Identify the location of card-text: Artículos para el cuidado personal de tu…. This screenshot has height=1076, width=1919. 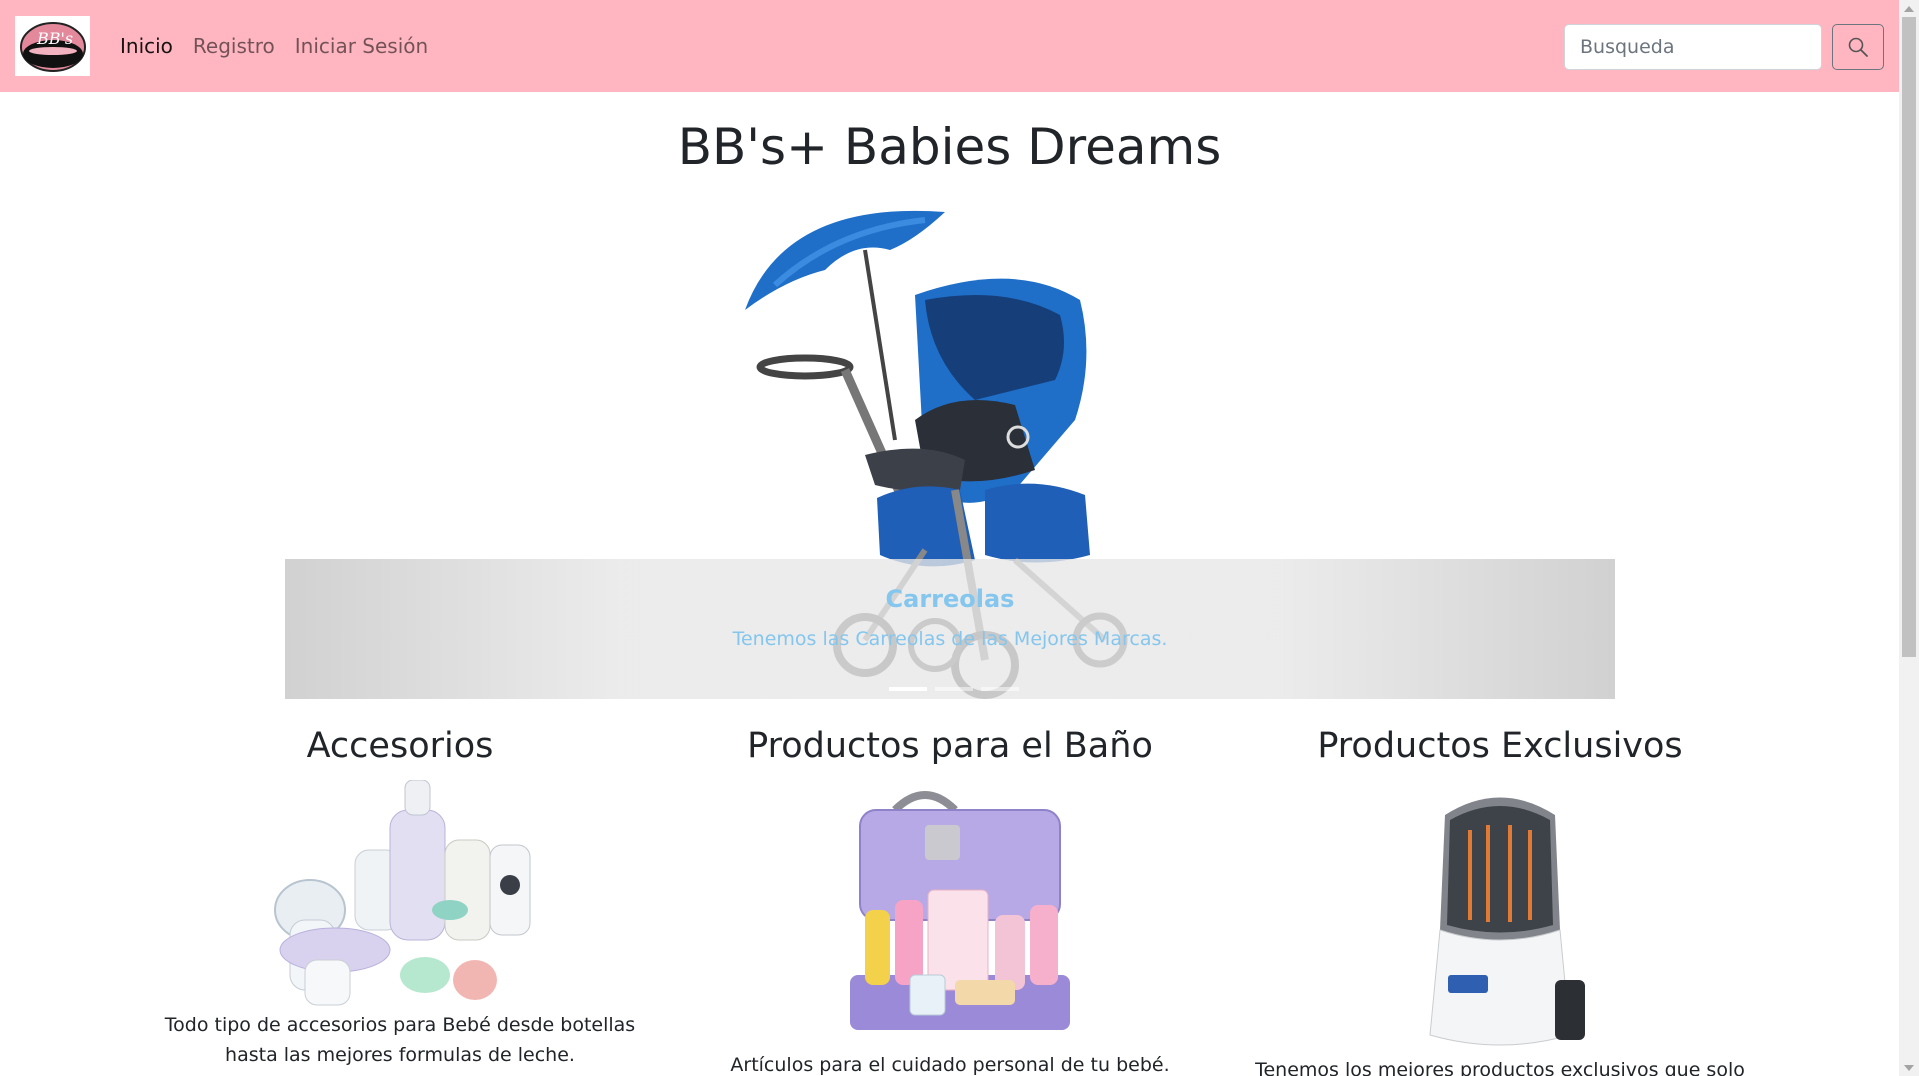
(950, 1065).